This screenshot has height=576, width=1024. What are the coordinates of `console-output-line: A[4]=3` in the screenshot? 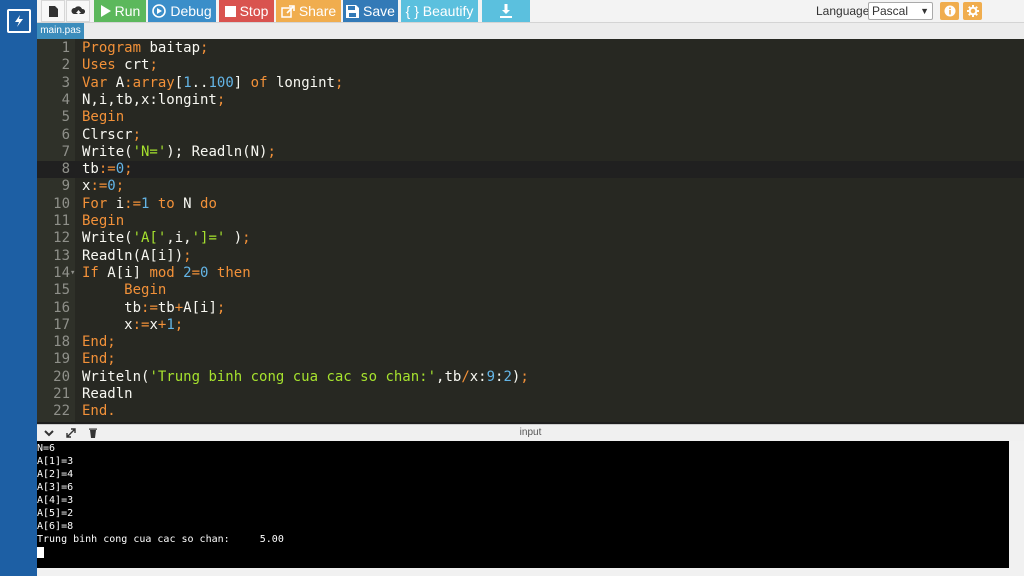 It's located at (55, 500).